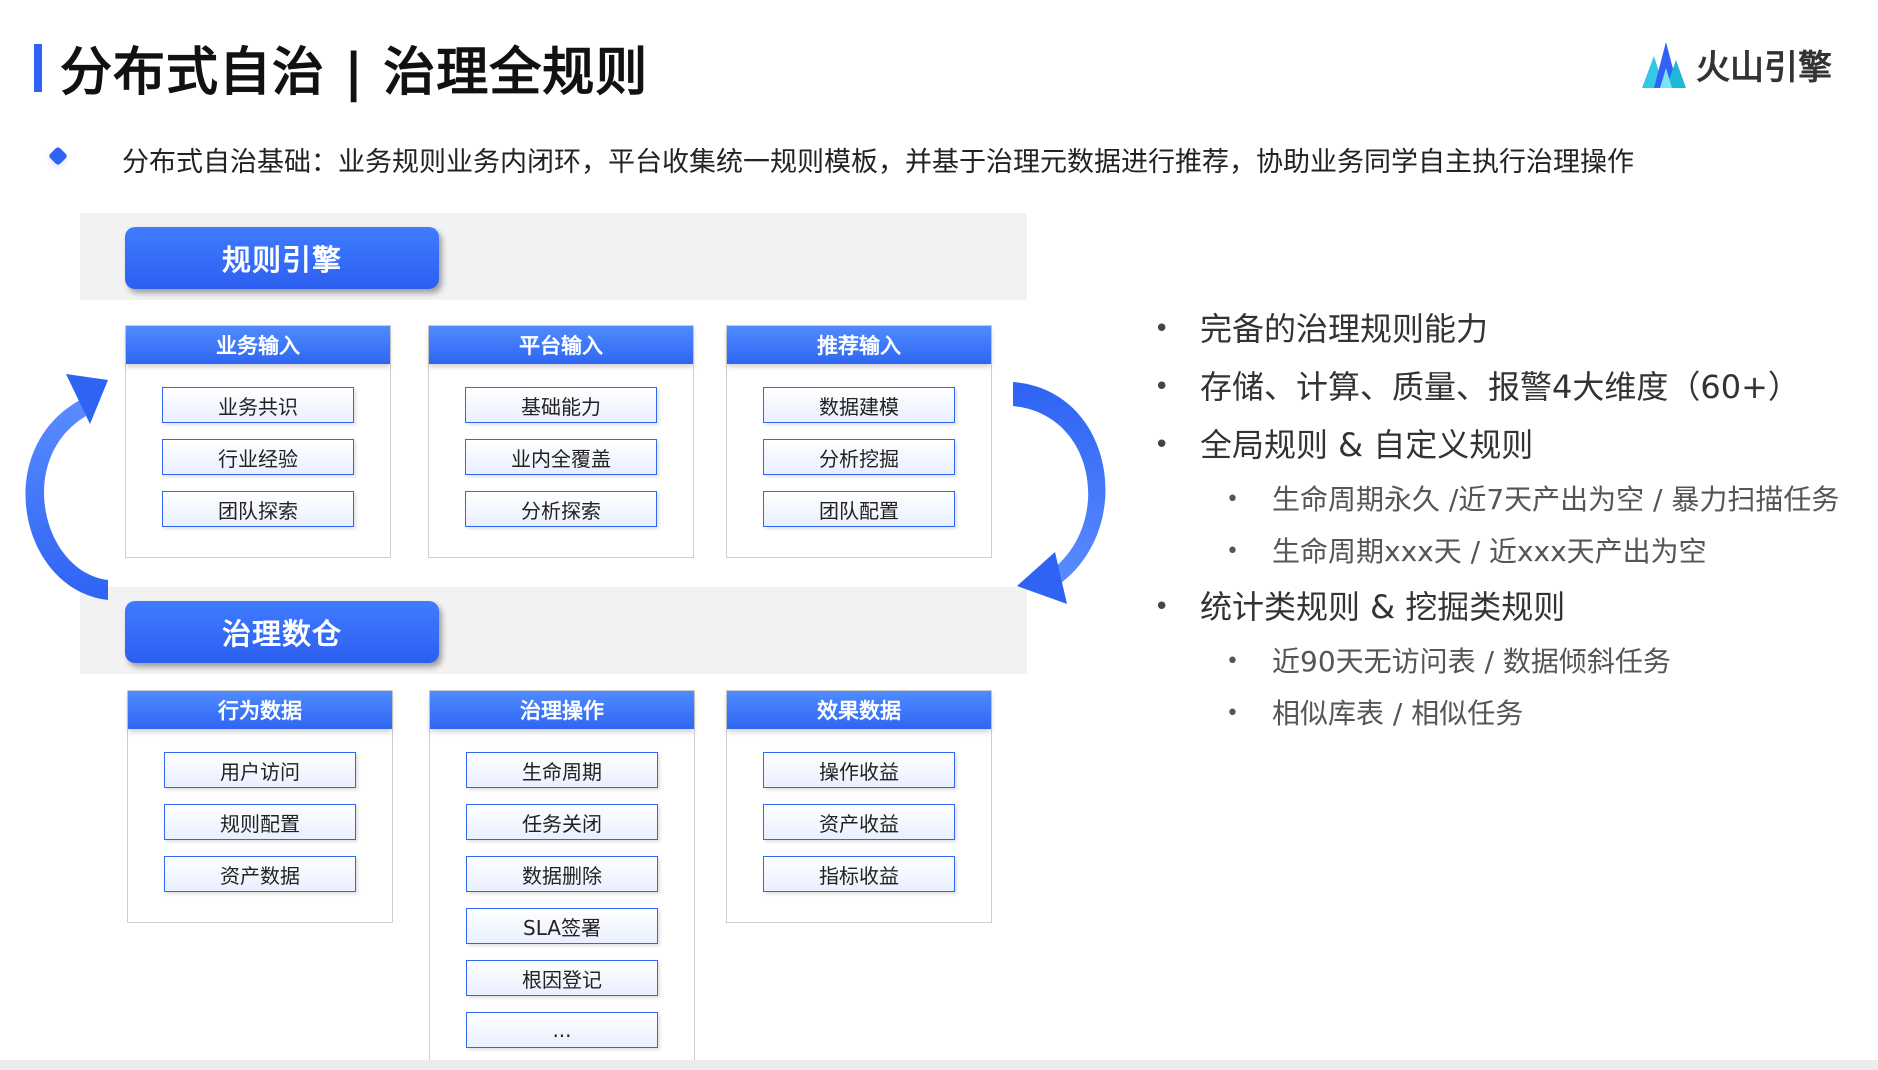  I want to click on panel-item: 业内全覆盖, so click(561, 457).